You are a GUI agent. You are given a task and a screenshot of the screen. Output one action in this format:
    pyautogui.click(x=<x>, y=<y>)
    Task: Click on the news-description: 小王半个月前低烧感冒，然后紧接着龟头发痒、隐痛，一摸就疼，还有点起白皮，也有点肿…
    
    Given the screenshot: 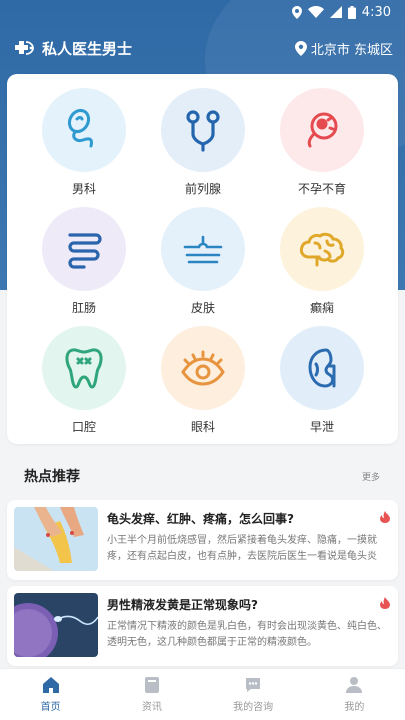 What is the action you would take?
    pyautogui.click(x=242, y=548)
    